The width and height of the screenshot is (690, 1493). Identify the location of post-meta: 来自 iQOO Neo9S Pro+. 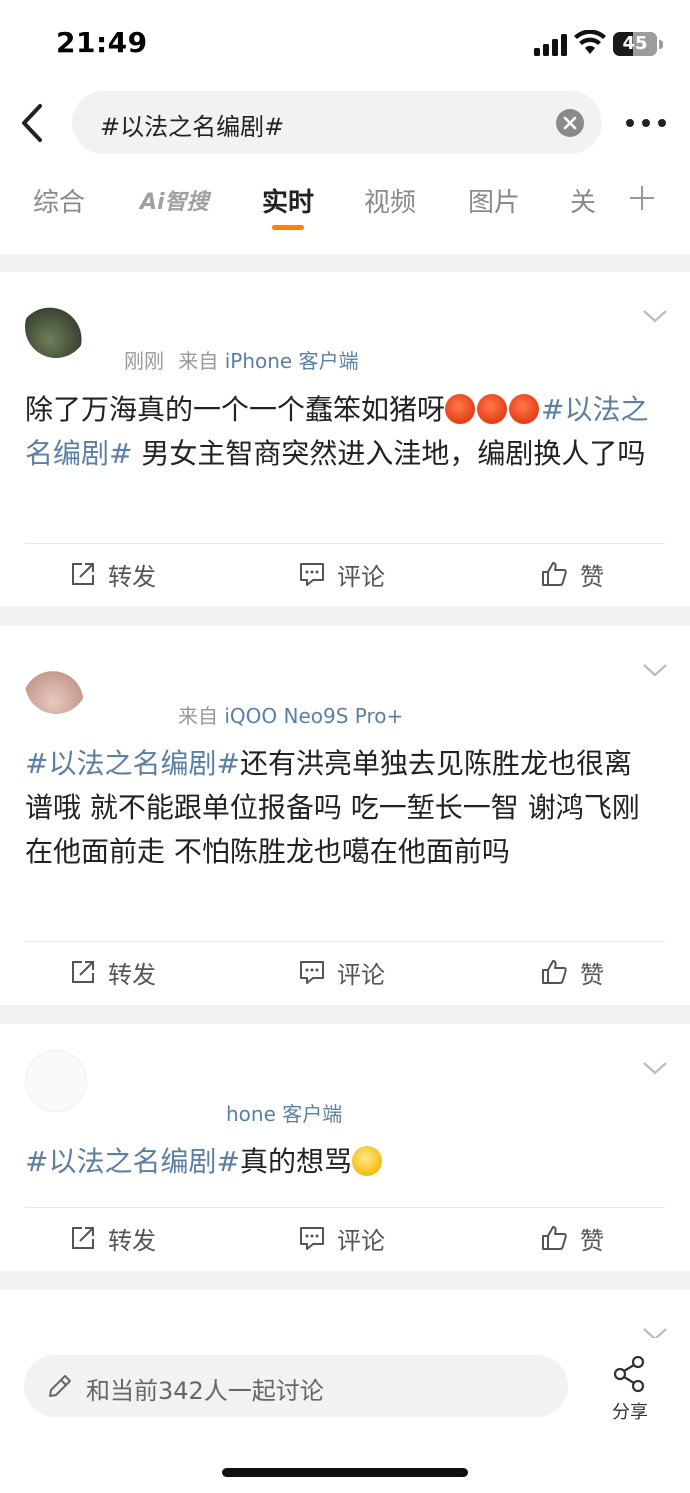
(291, 716).